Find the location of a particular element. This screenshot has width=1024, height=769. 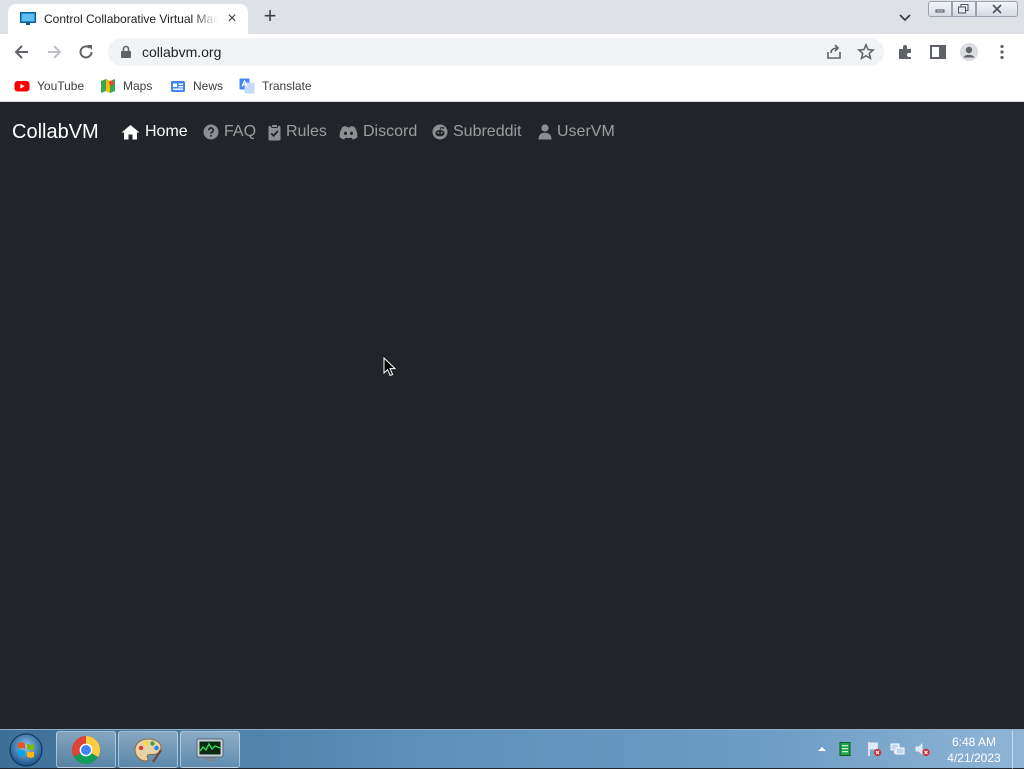

chrome-icon is located at coordinates (86, 749).